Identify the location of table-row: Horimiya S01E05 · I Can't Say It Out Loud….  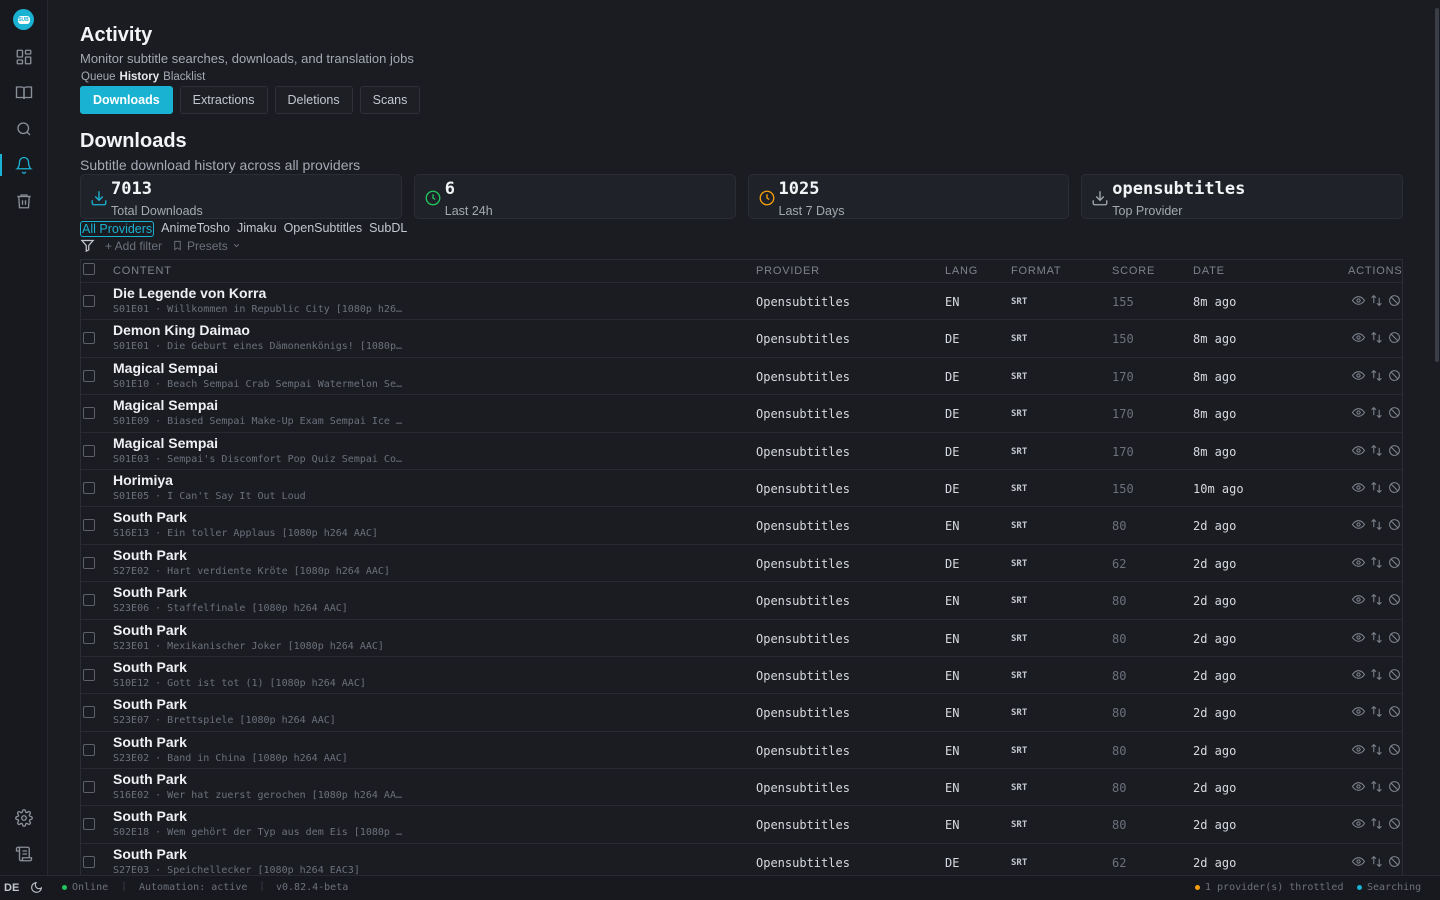
(741, 487).